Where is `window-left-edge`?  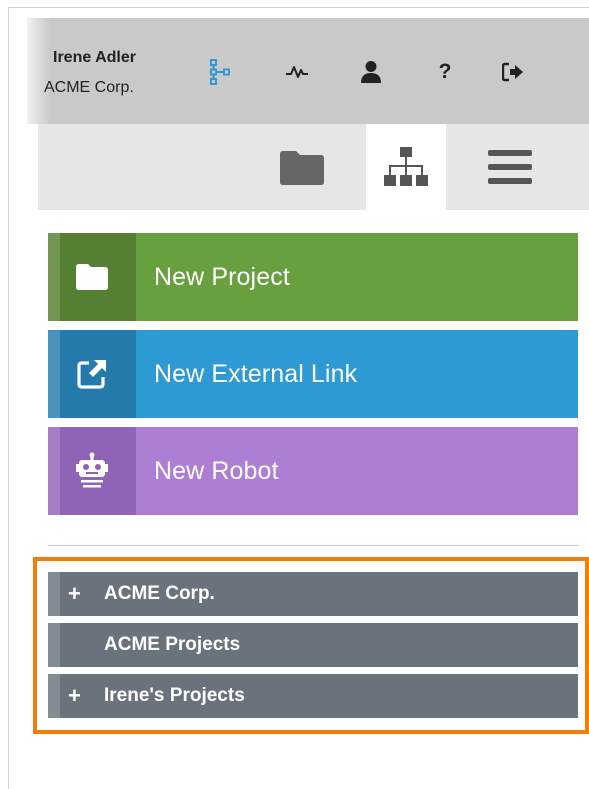
window-left-edge is located at coordinates (8, 398).